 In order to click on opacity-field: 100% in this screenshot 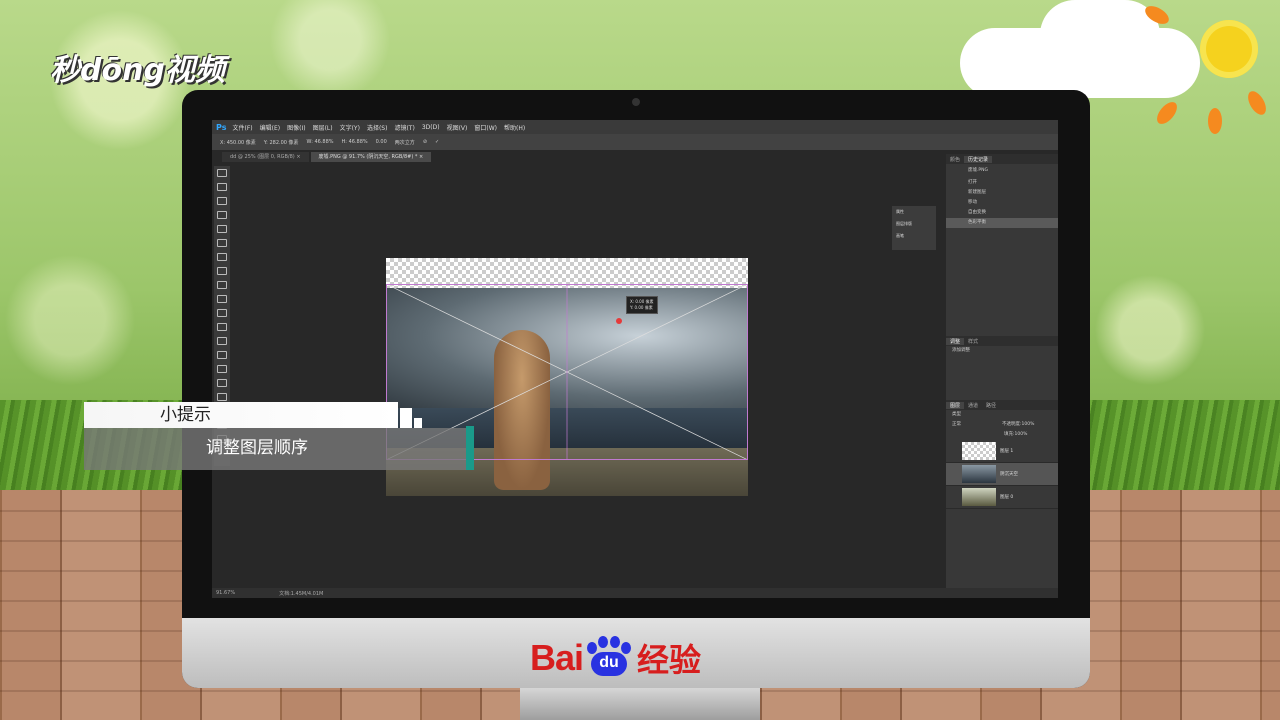, I will do `click(1028, 425)`.